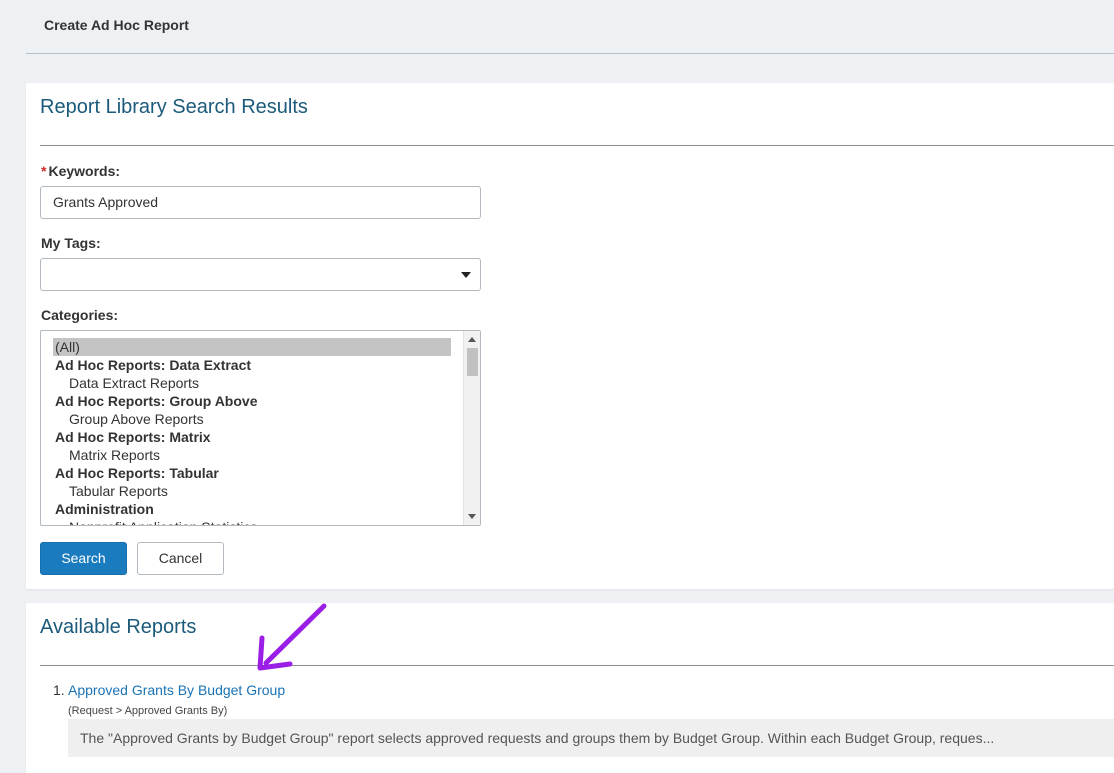 Image resolution: width=1114 pixels, height=773 pixels. I want to click on search-panel-title: Report Library Search Results, so click(174, 107).